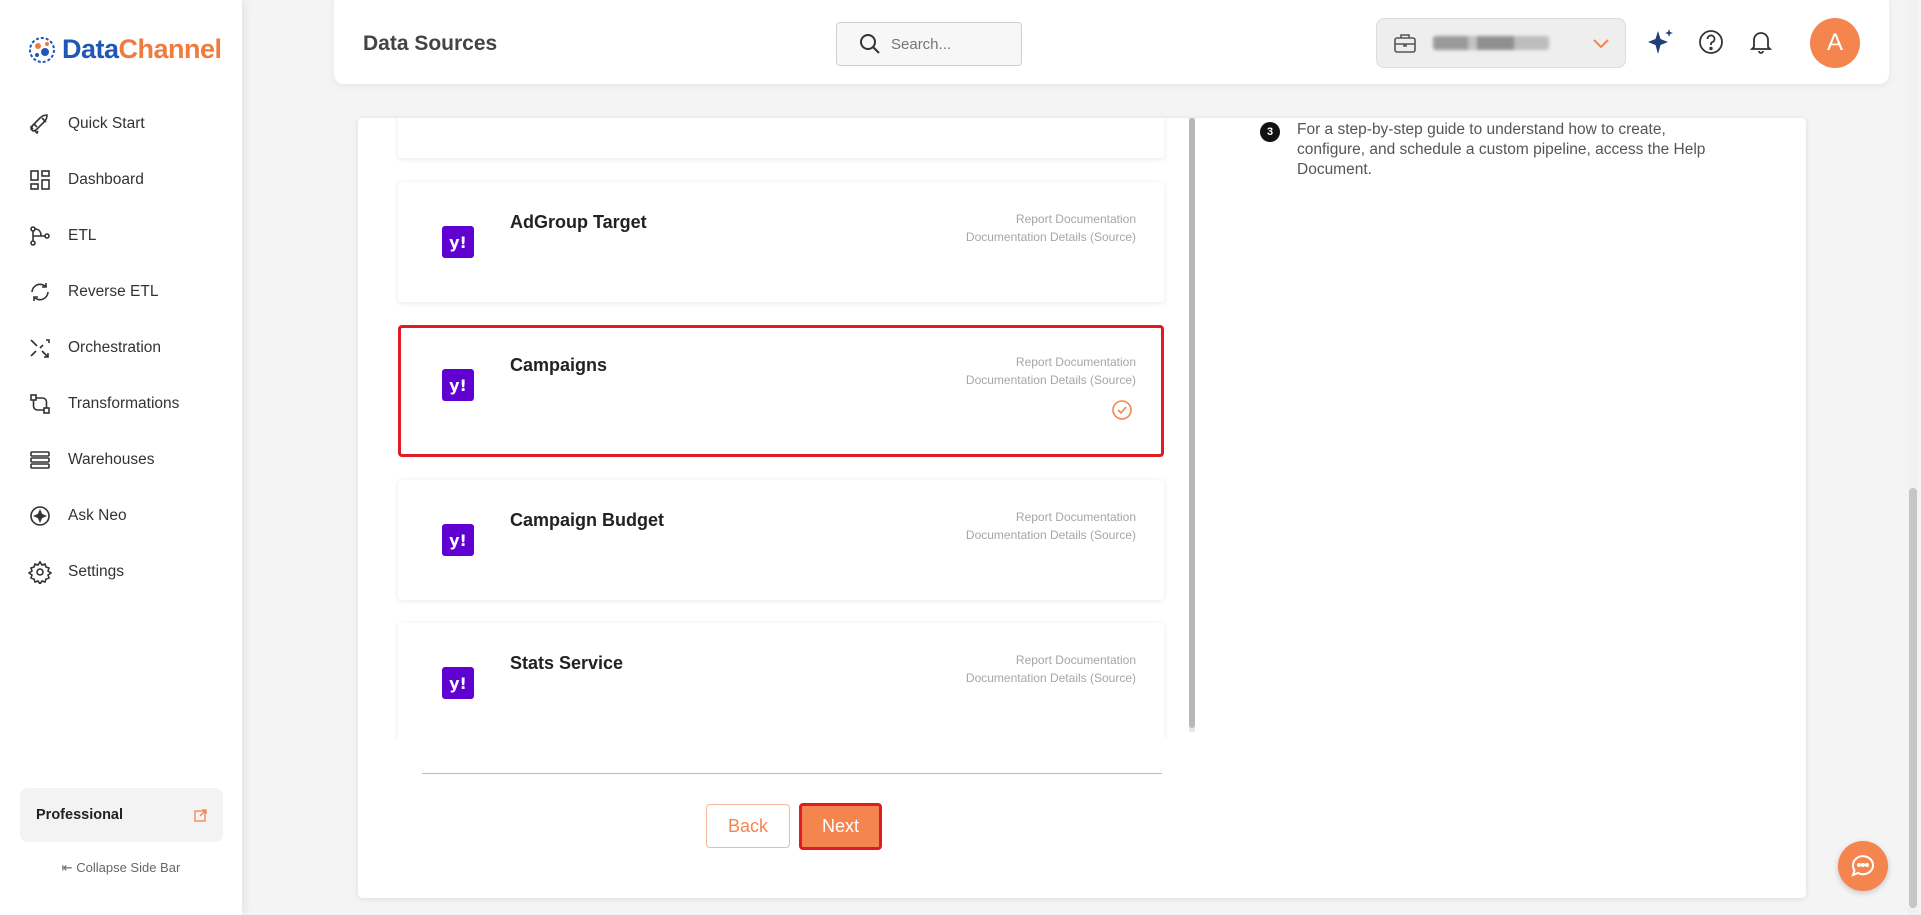  I want to click on workspace-name-redacted, so click(1491, 43).